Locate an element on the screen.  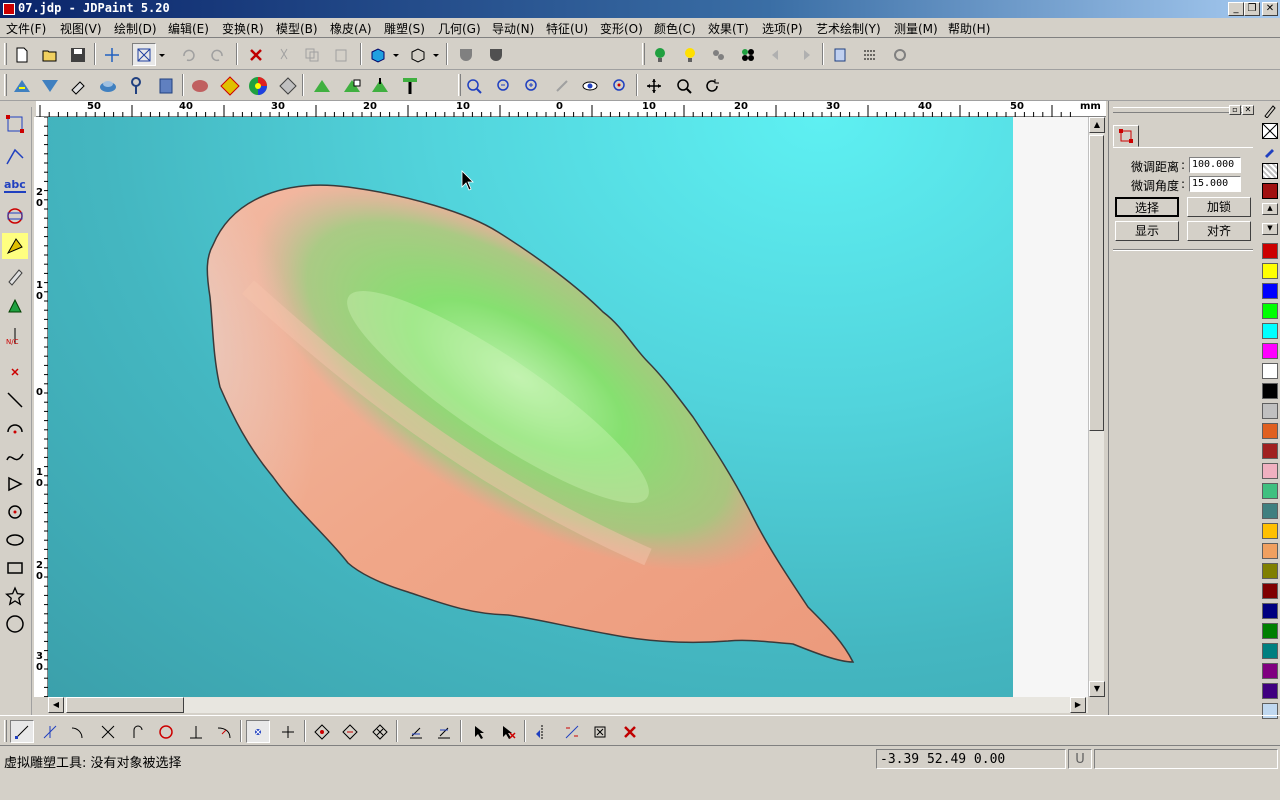
text-tool-icon: abc is located at coordinates (15, 186).